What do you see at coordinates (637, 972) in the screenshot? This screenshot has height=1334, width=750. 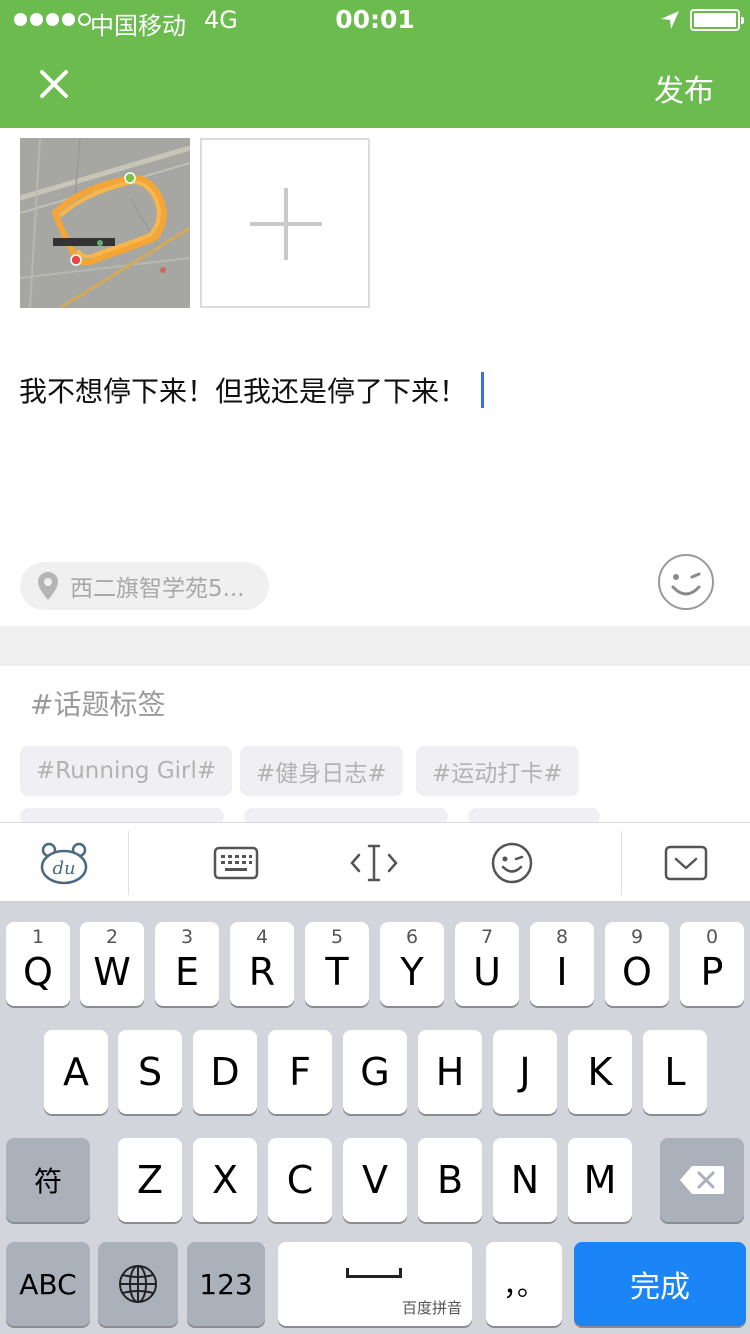 I see `key-letter: O` at bounding box center [637, 972].